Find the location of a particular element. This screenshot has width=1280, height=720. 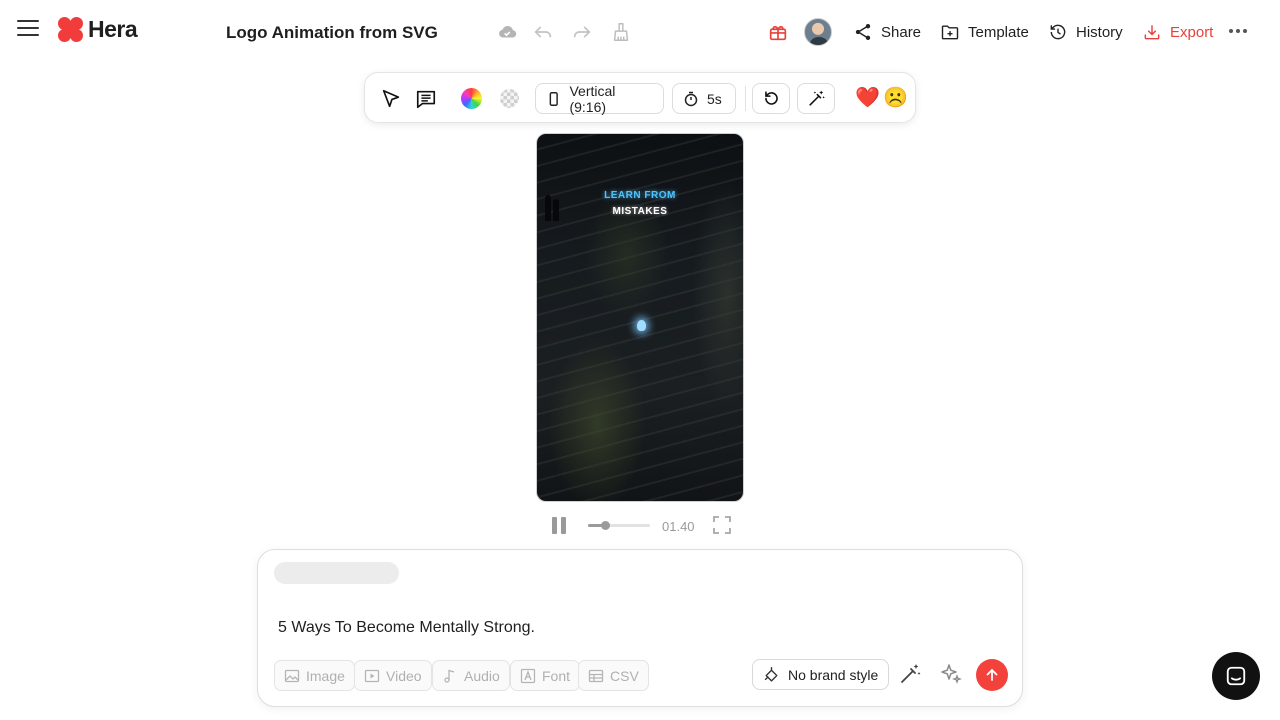

attach-csv-button: CSV is located at coordinates (613, 675).